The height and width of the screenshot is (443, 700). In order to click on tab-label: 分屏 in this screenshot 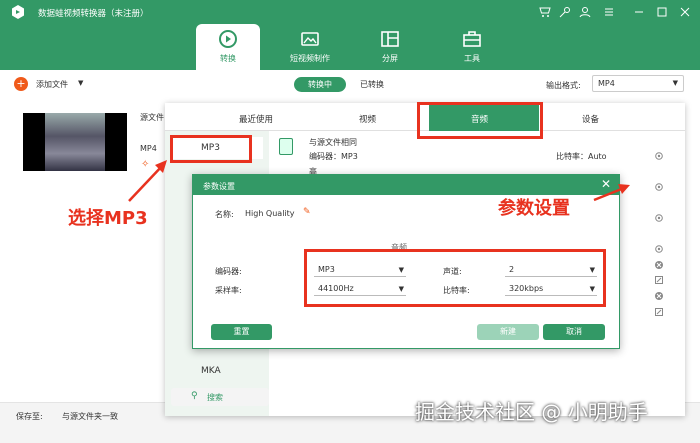, I will do `click(390, 58)`.